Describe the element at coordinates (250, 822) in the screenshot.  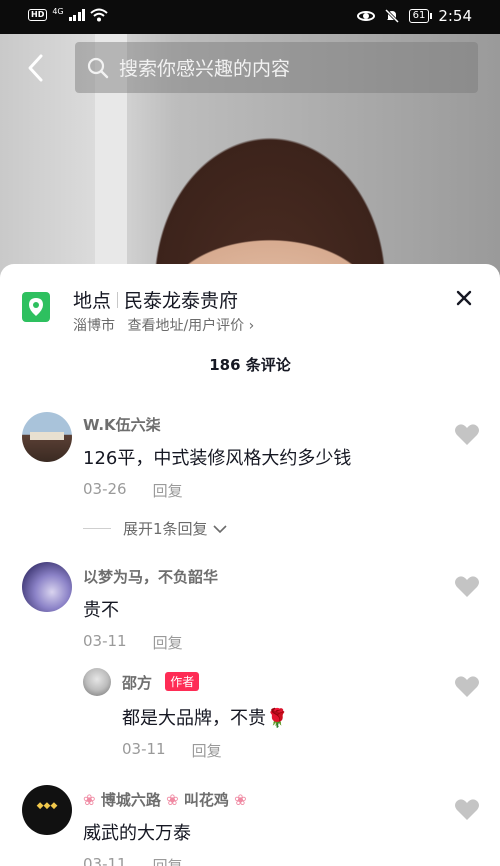
I see `comment-item: ◆◆◆ ❀ 博城六路 ❀ 叫花鸡 ❀ 威武的大万泰 03-11 回复` at that location.